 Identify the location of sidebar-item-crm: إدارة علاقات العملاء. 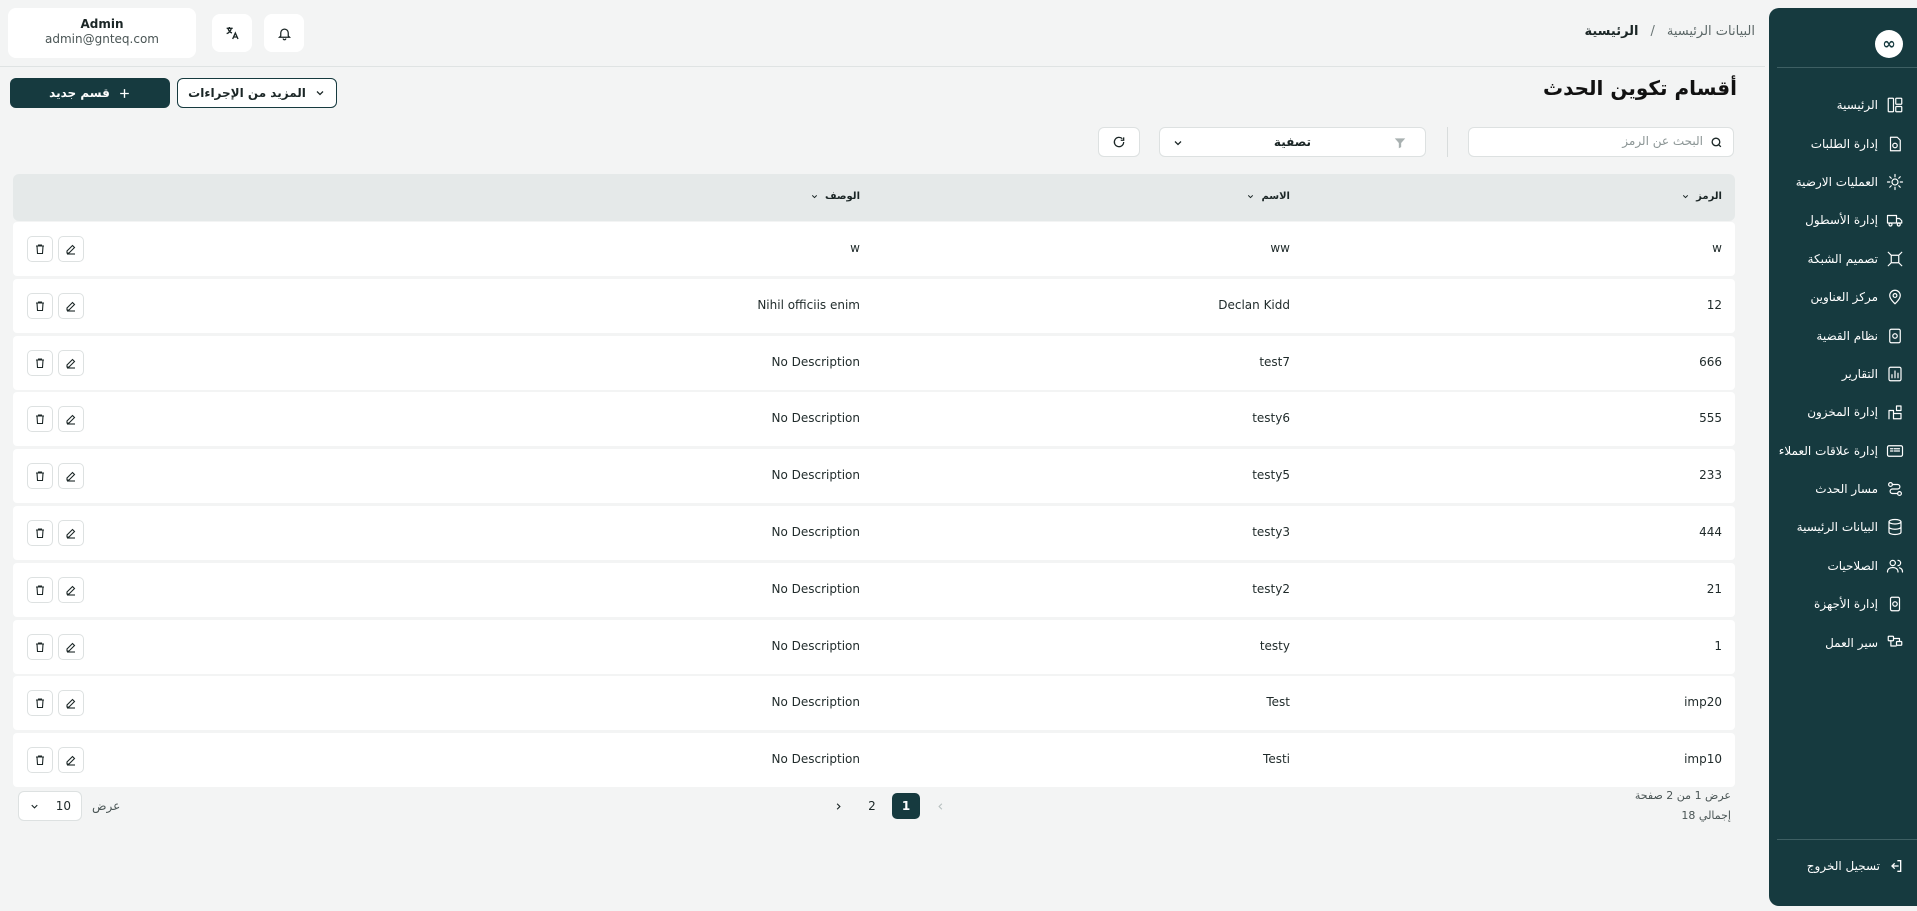
(1843, 451).